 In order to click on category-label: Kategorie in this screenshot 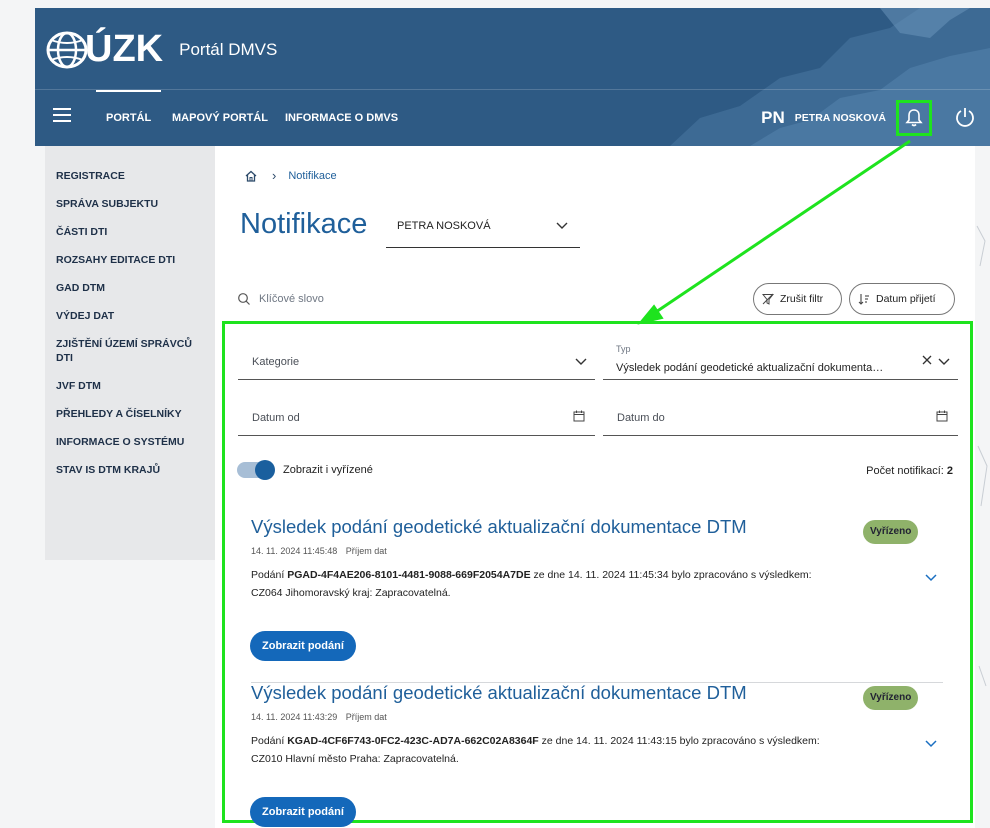, I will do `click(276, 362)`.